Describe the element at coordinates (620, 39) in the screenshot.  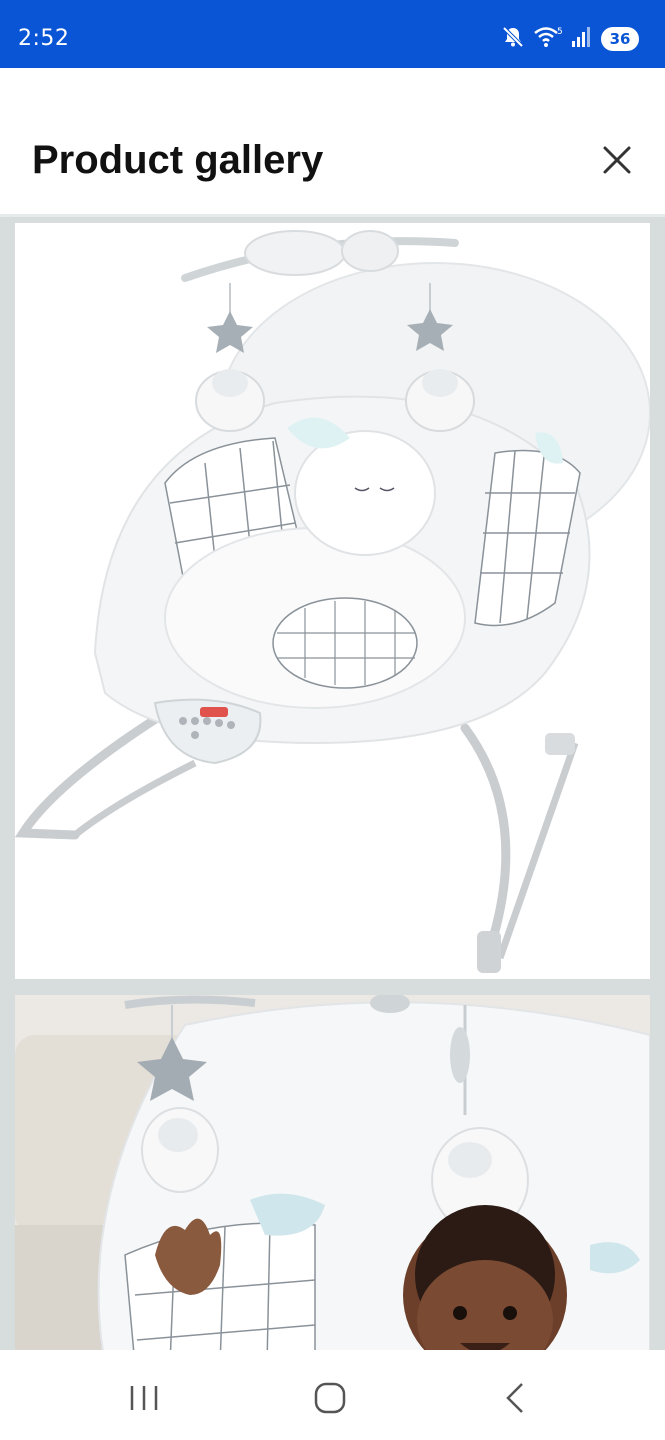
I see `battery-icon: 36` at that location.